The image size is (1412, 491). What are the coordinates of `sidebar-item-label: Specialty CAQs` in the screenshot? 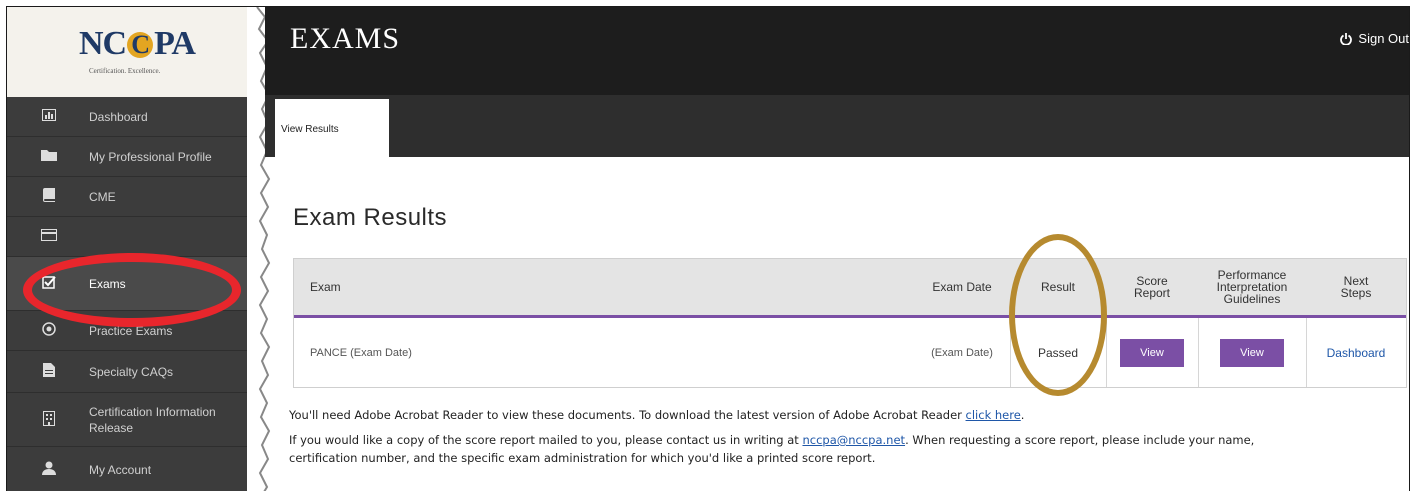 It's located at (131, 371).